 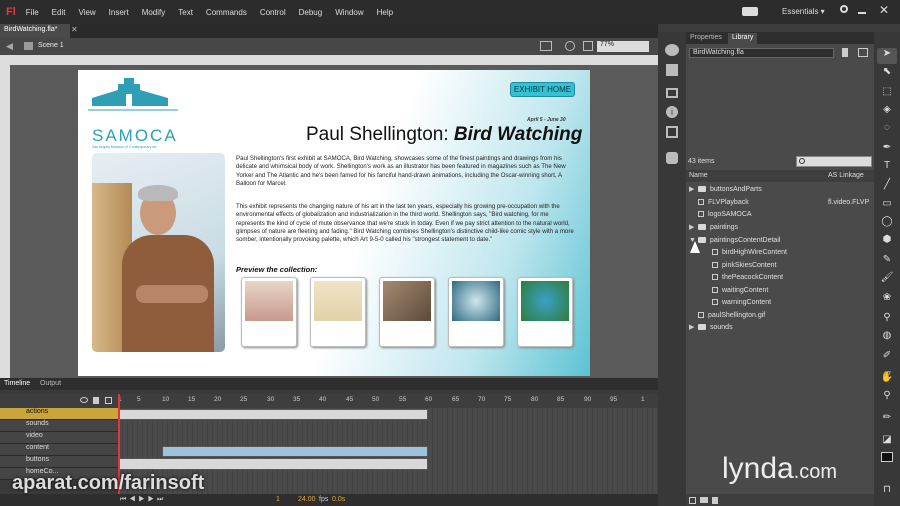 I want to click on menu-file: File, so click(x=32, y=12).